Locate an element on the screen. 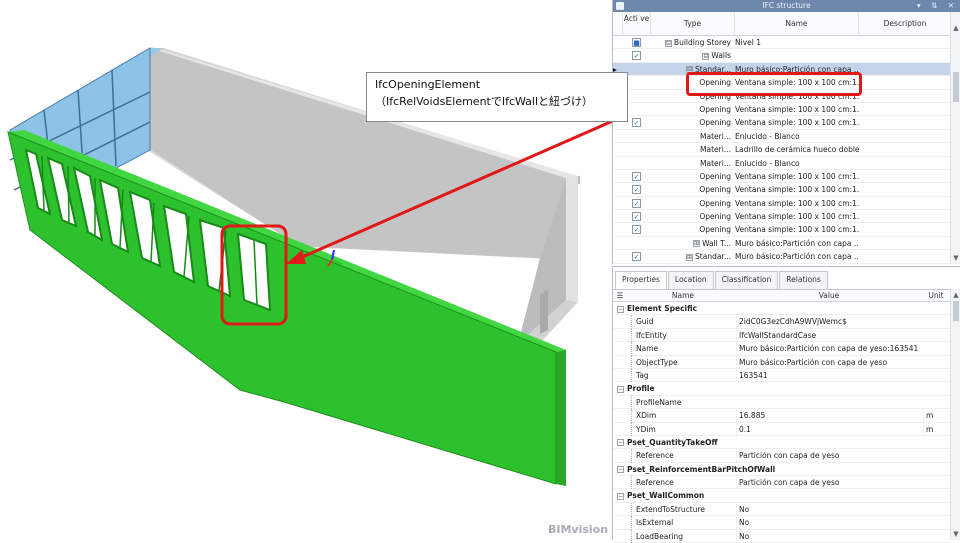 The width and height of the screenshot is (960, 543). type-cell: ⊟ Walls is located at coordinates (692, 55).